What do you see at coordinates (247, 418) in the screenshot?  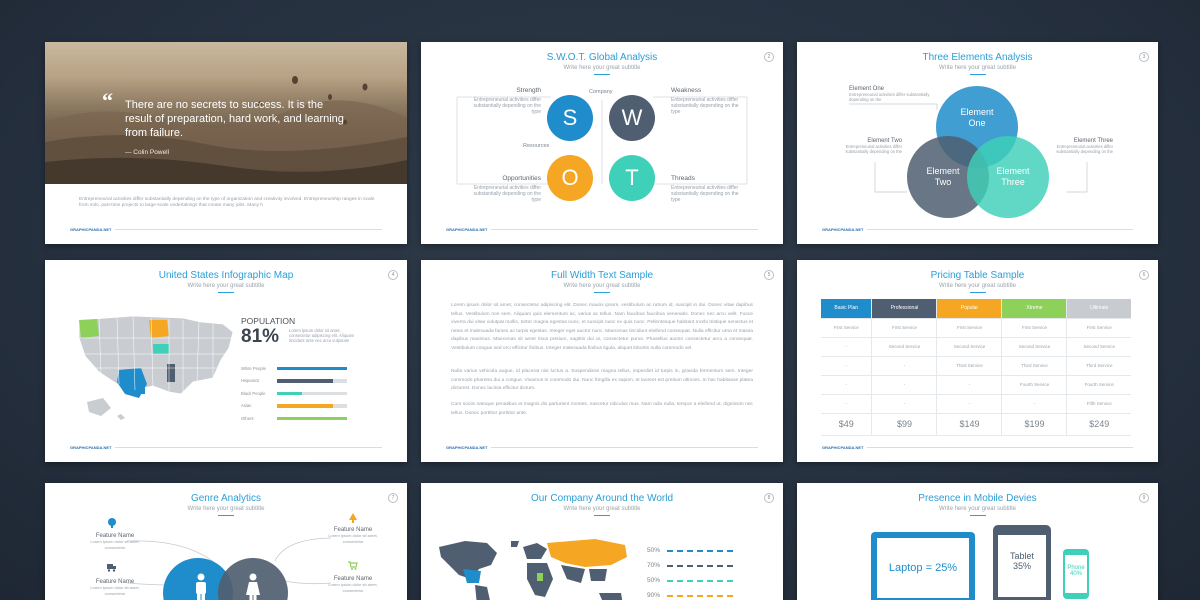 I see `demographic-label: Others` at bounding box center [247, 418].